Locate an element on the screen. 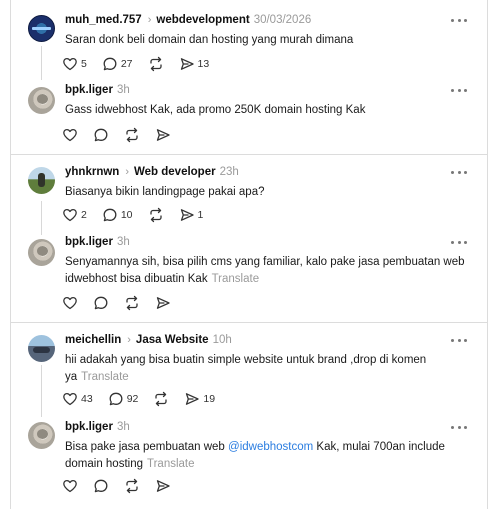 Image resolution: width=498 pixels, height=509 pixels. reply-actions-row is located at coordinates (249, 486).